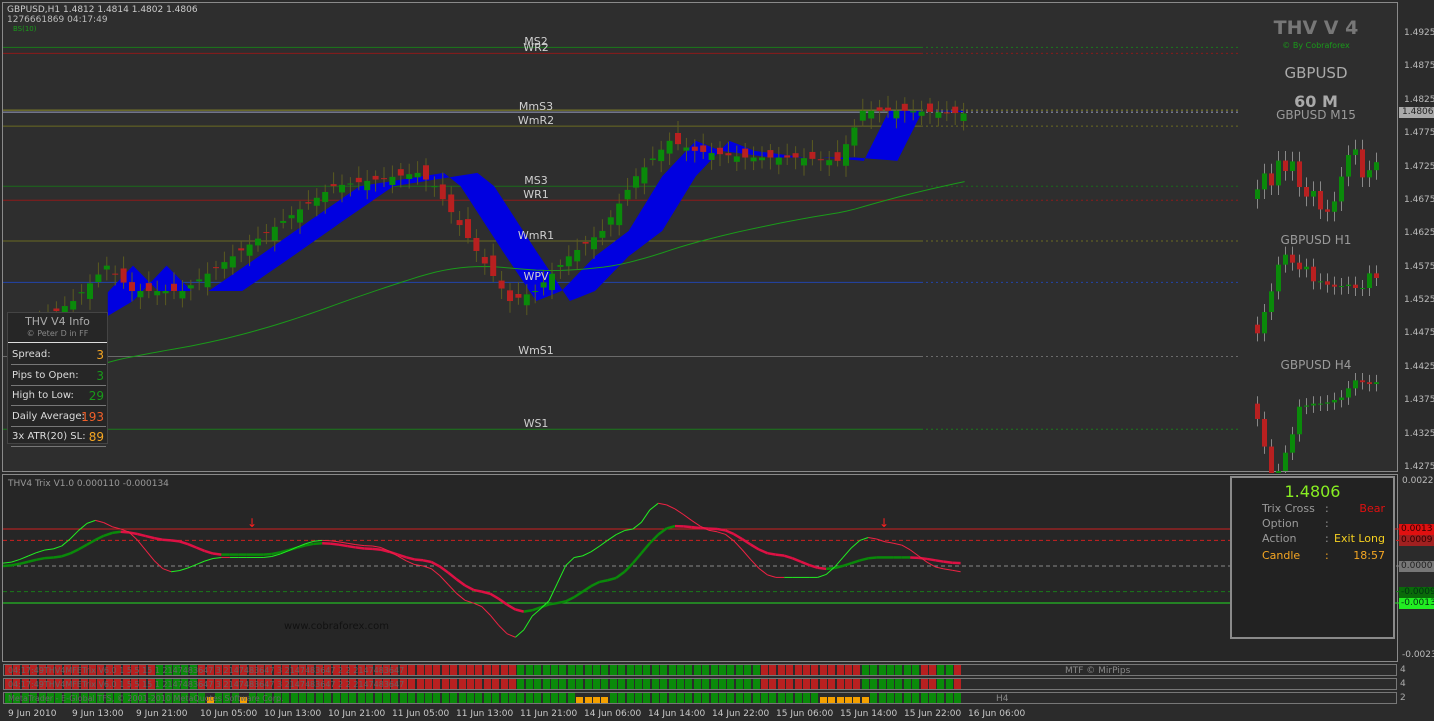 This screenshot has height=721, width=1434. I want to click on brand-subtitle: © By Cobraforex, so click(1316, 45).